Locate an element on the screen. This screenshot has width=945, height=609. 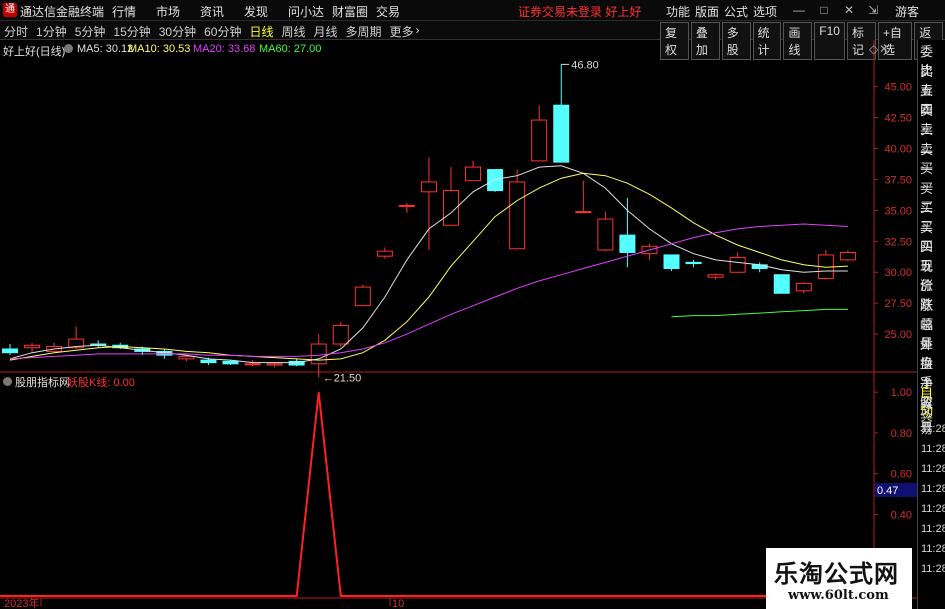
menu-item-layout: 版面 is located at coordinates (709, 11).